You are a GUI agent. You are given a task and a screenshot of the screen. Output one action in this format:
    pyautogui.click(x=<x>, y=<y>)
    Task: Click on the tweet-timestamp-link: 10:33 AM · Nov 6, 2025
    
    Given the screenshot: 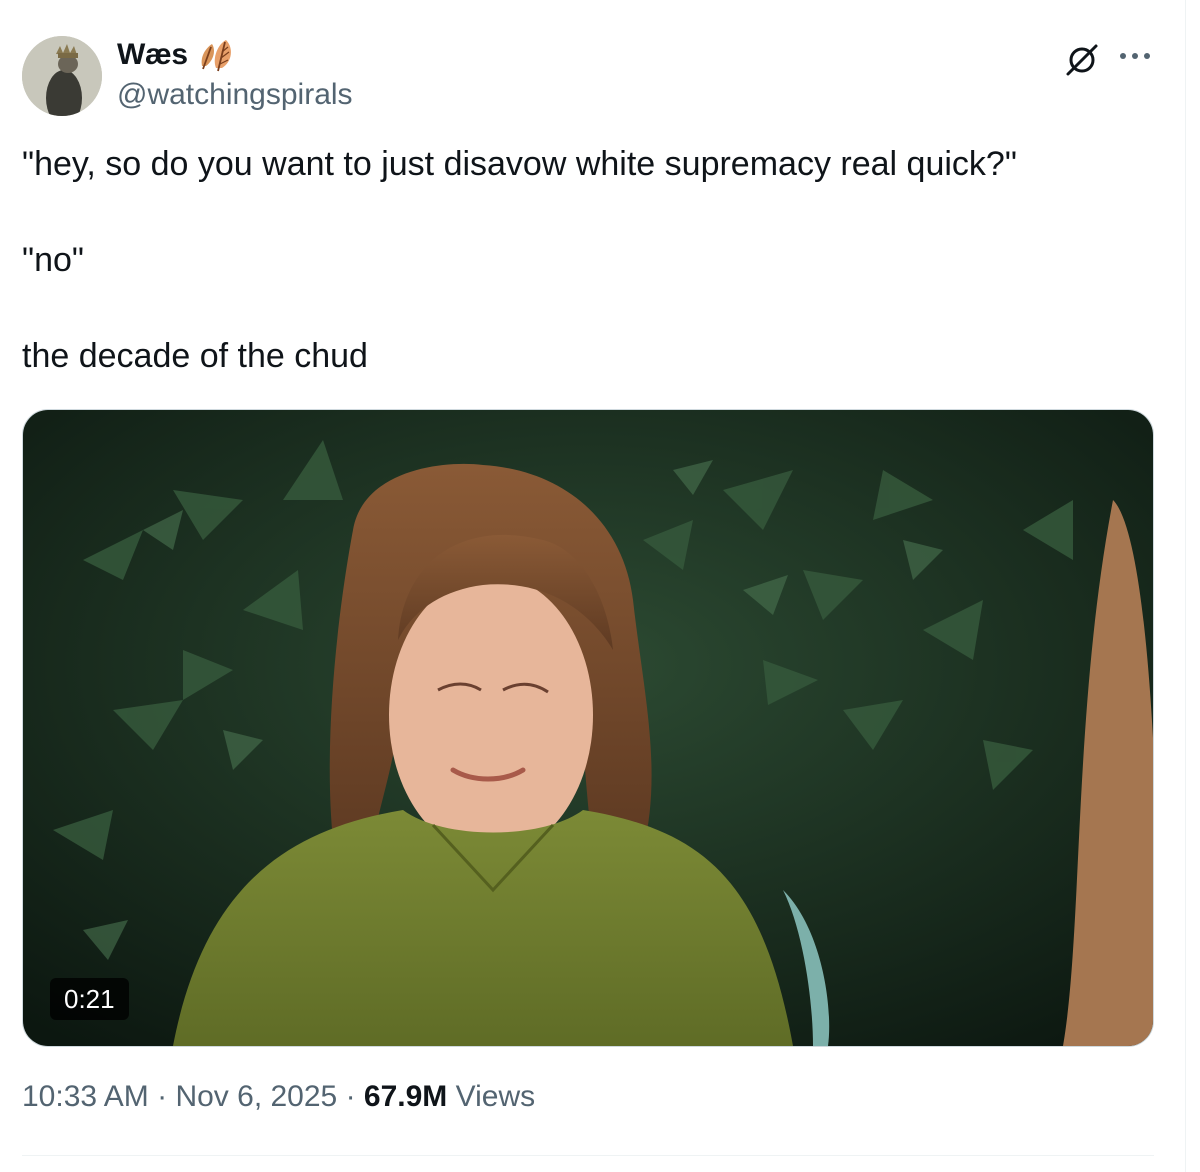 What is the action you would take?
    pyautogui.click(x=179, y=1096)
    